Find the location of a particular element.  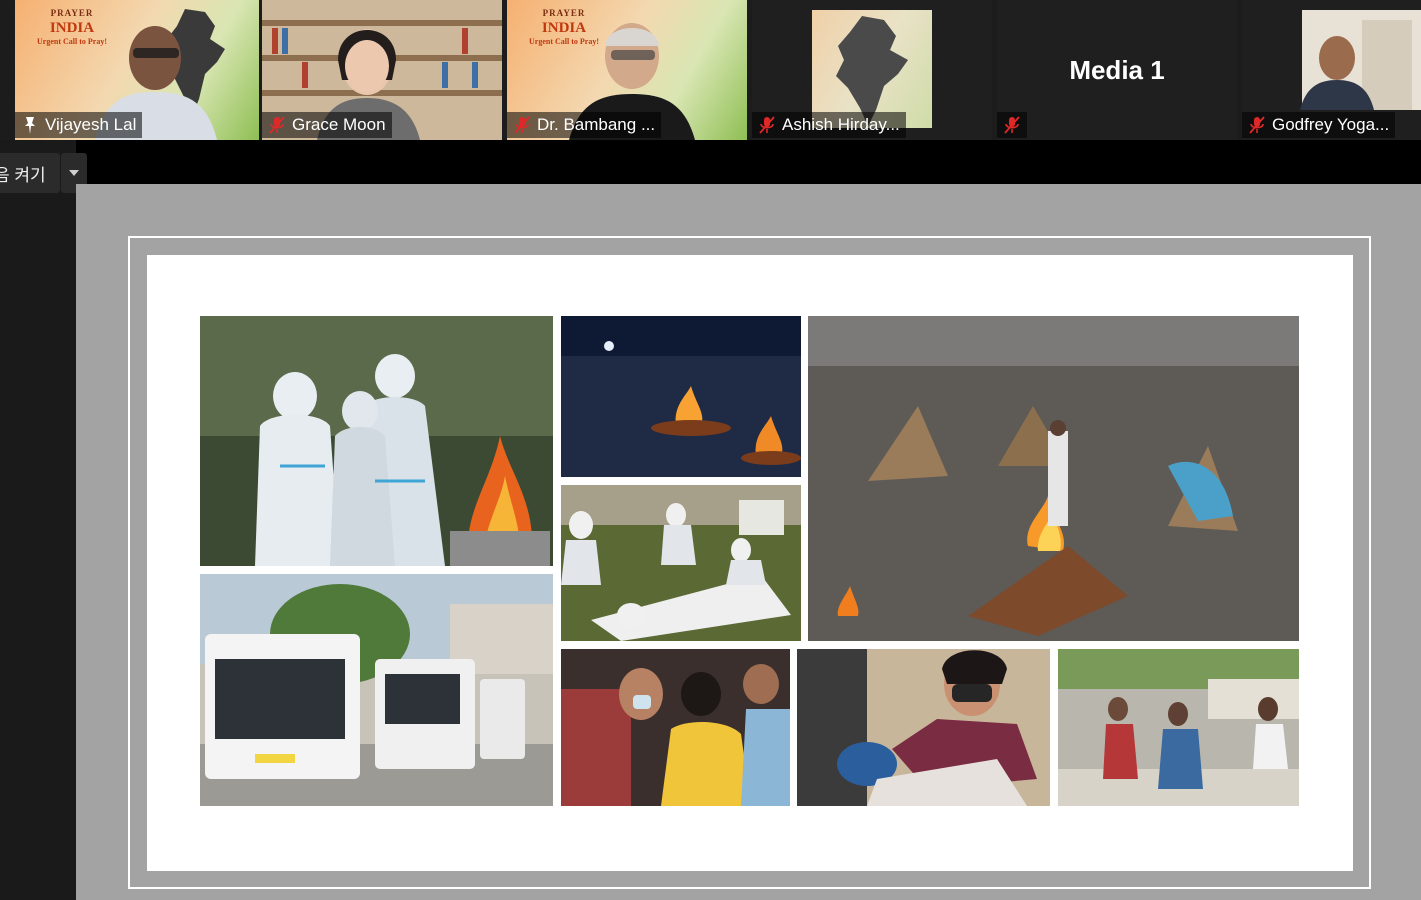

media-label: Media 1 is located at coordinates (1117, 69).